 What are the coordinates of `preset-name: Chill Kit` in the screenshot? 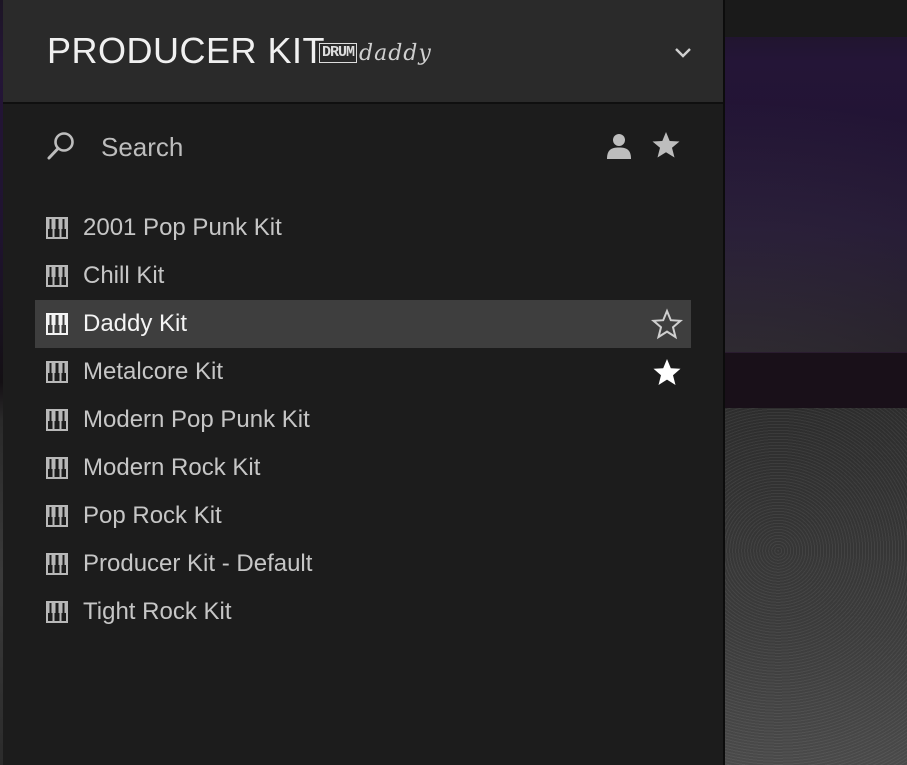 It's located at (124, 275).